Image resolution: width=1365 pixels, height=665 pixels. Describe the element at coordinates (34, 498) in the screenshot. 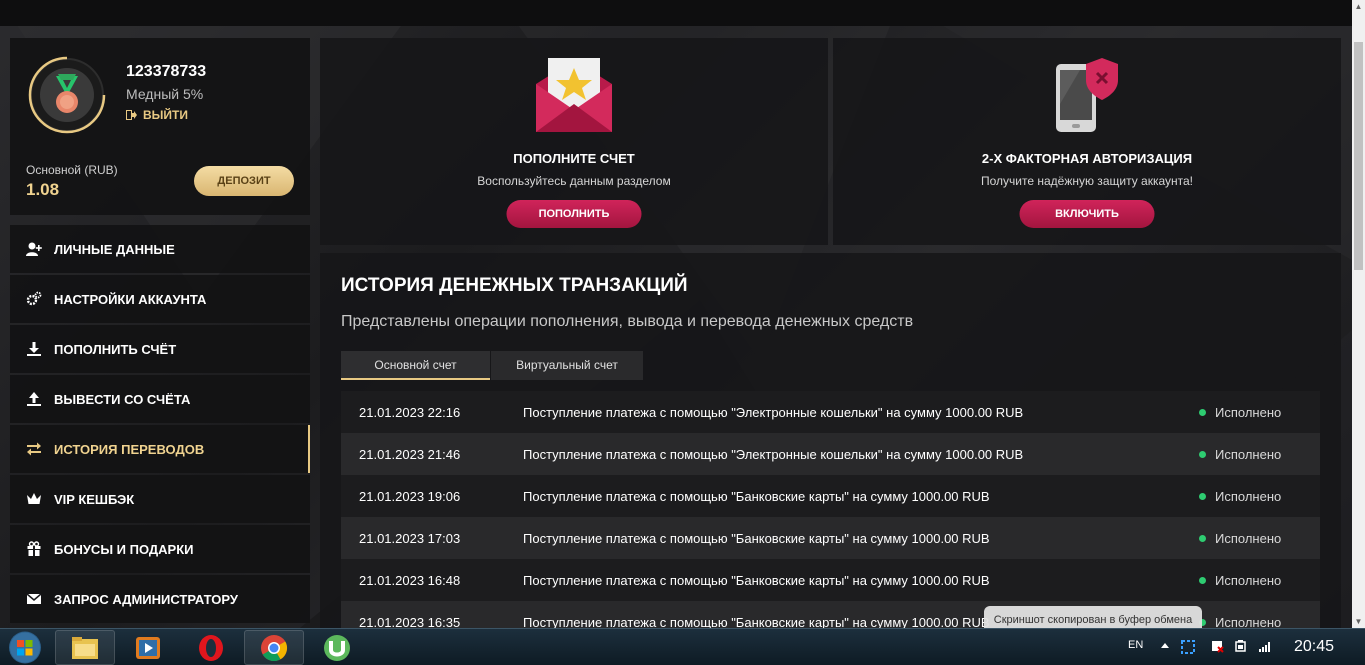

I see `crown-icon` at that location.